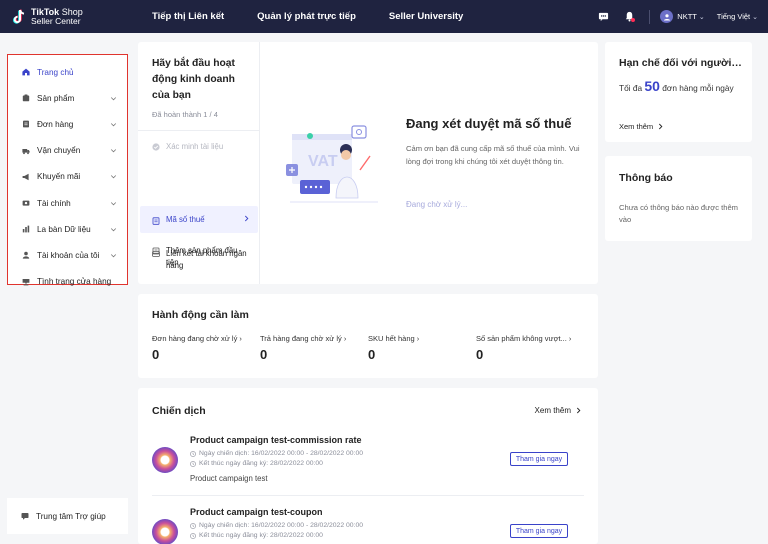  I want to click on step-tax-code: Mã số thuế, so click(199, 219).